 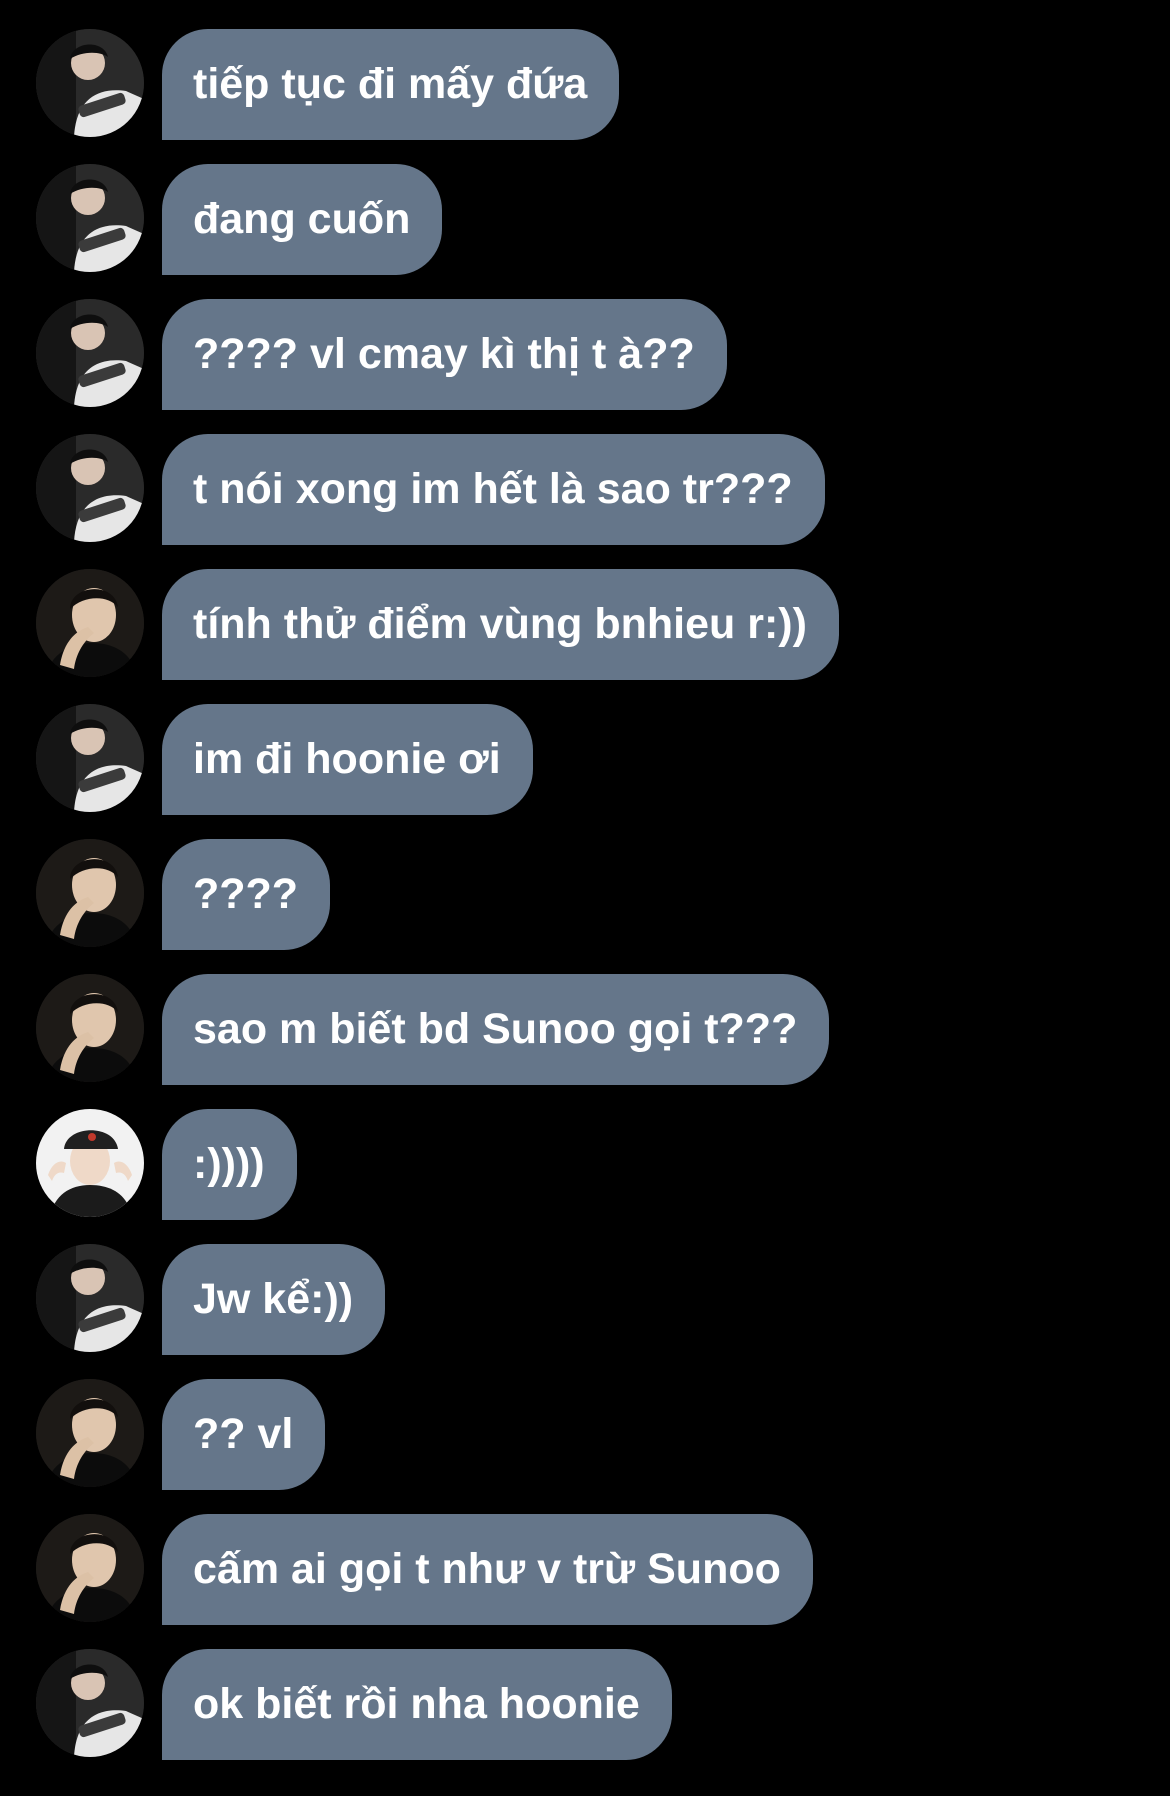 I want to click on message-bubble: t nói xong im hết là sao tr???, so click(x=493, y=489).